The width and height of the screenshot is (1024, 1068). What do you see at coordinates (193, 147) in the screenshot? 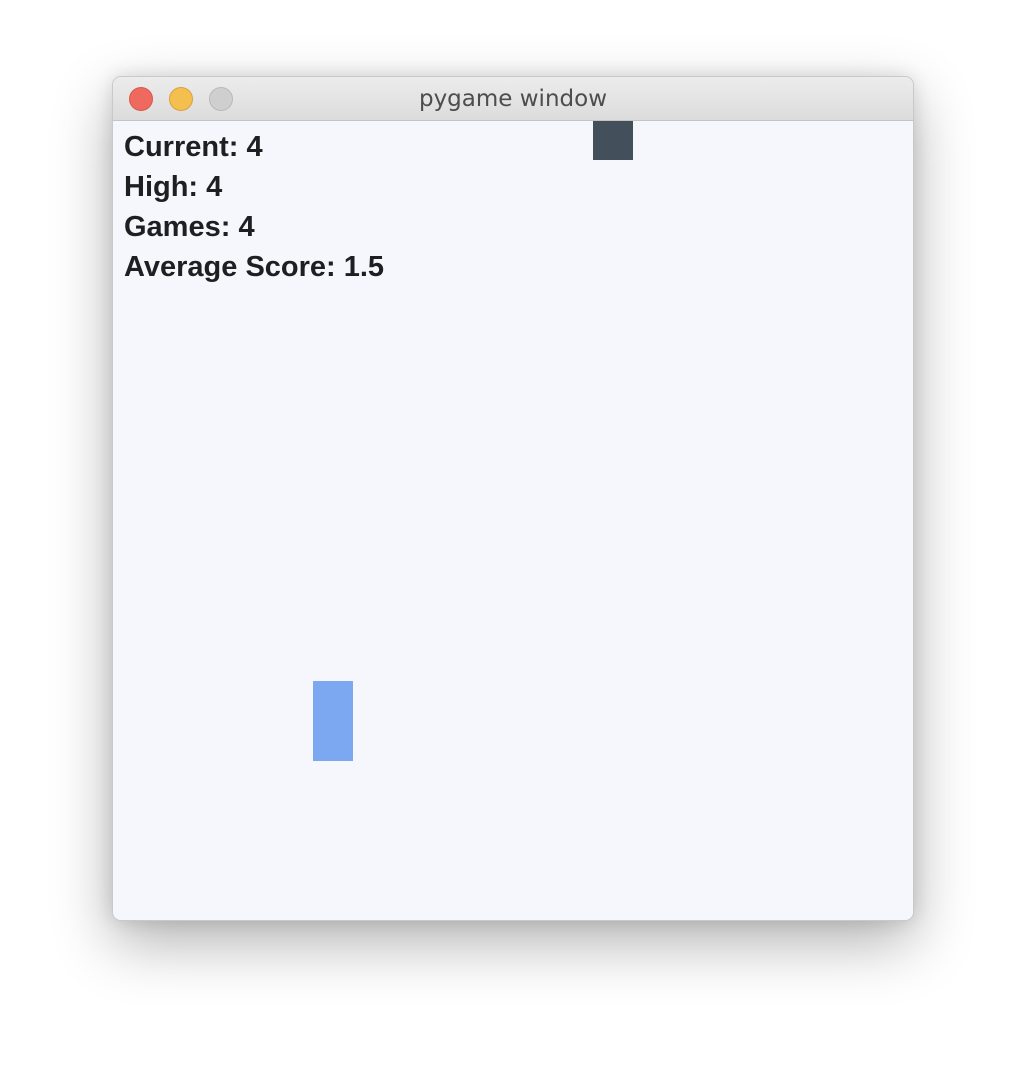
I see `current-score-text: Current: 4` at bounding box center [193, 147].